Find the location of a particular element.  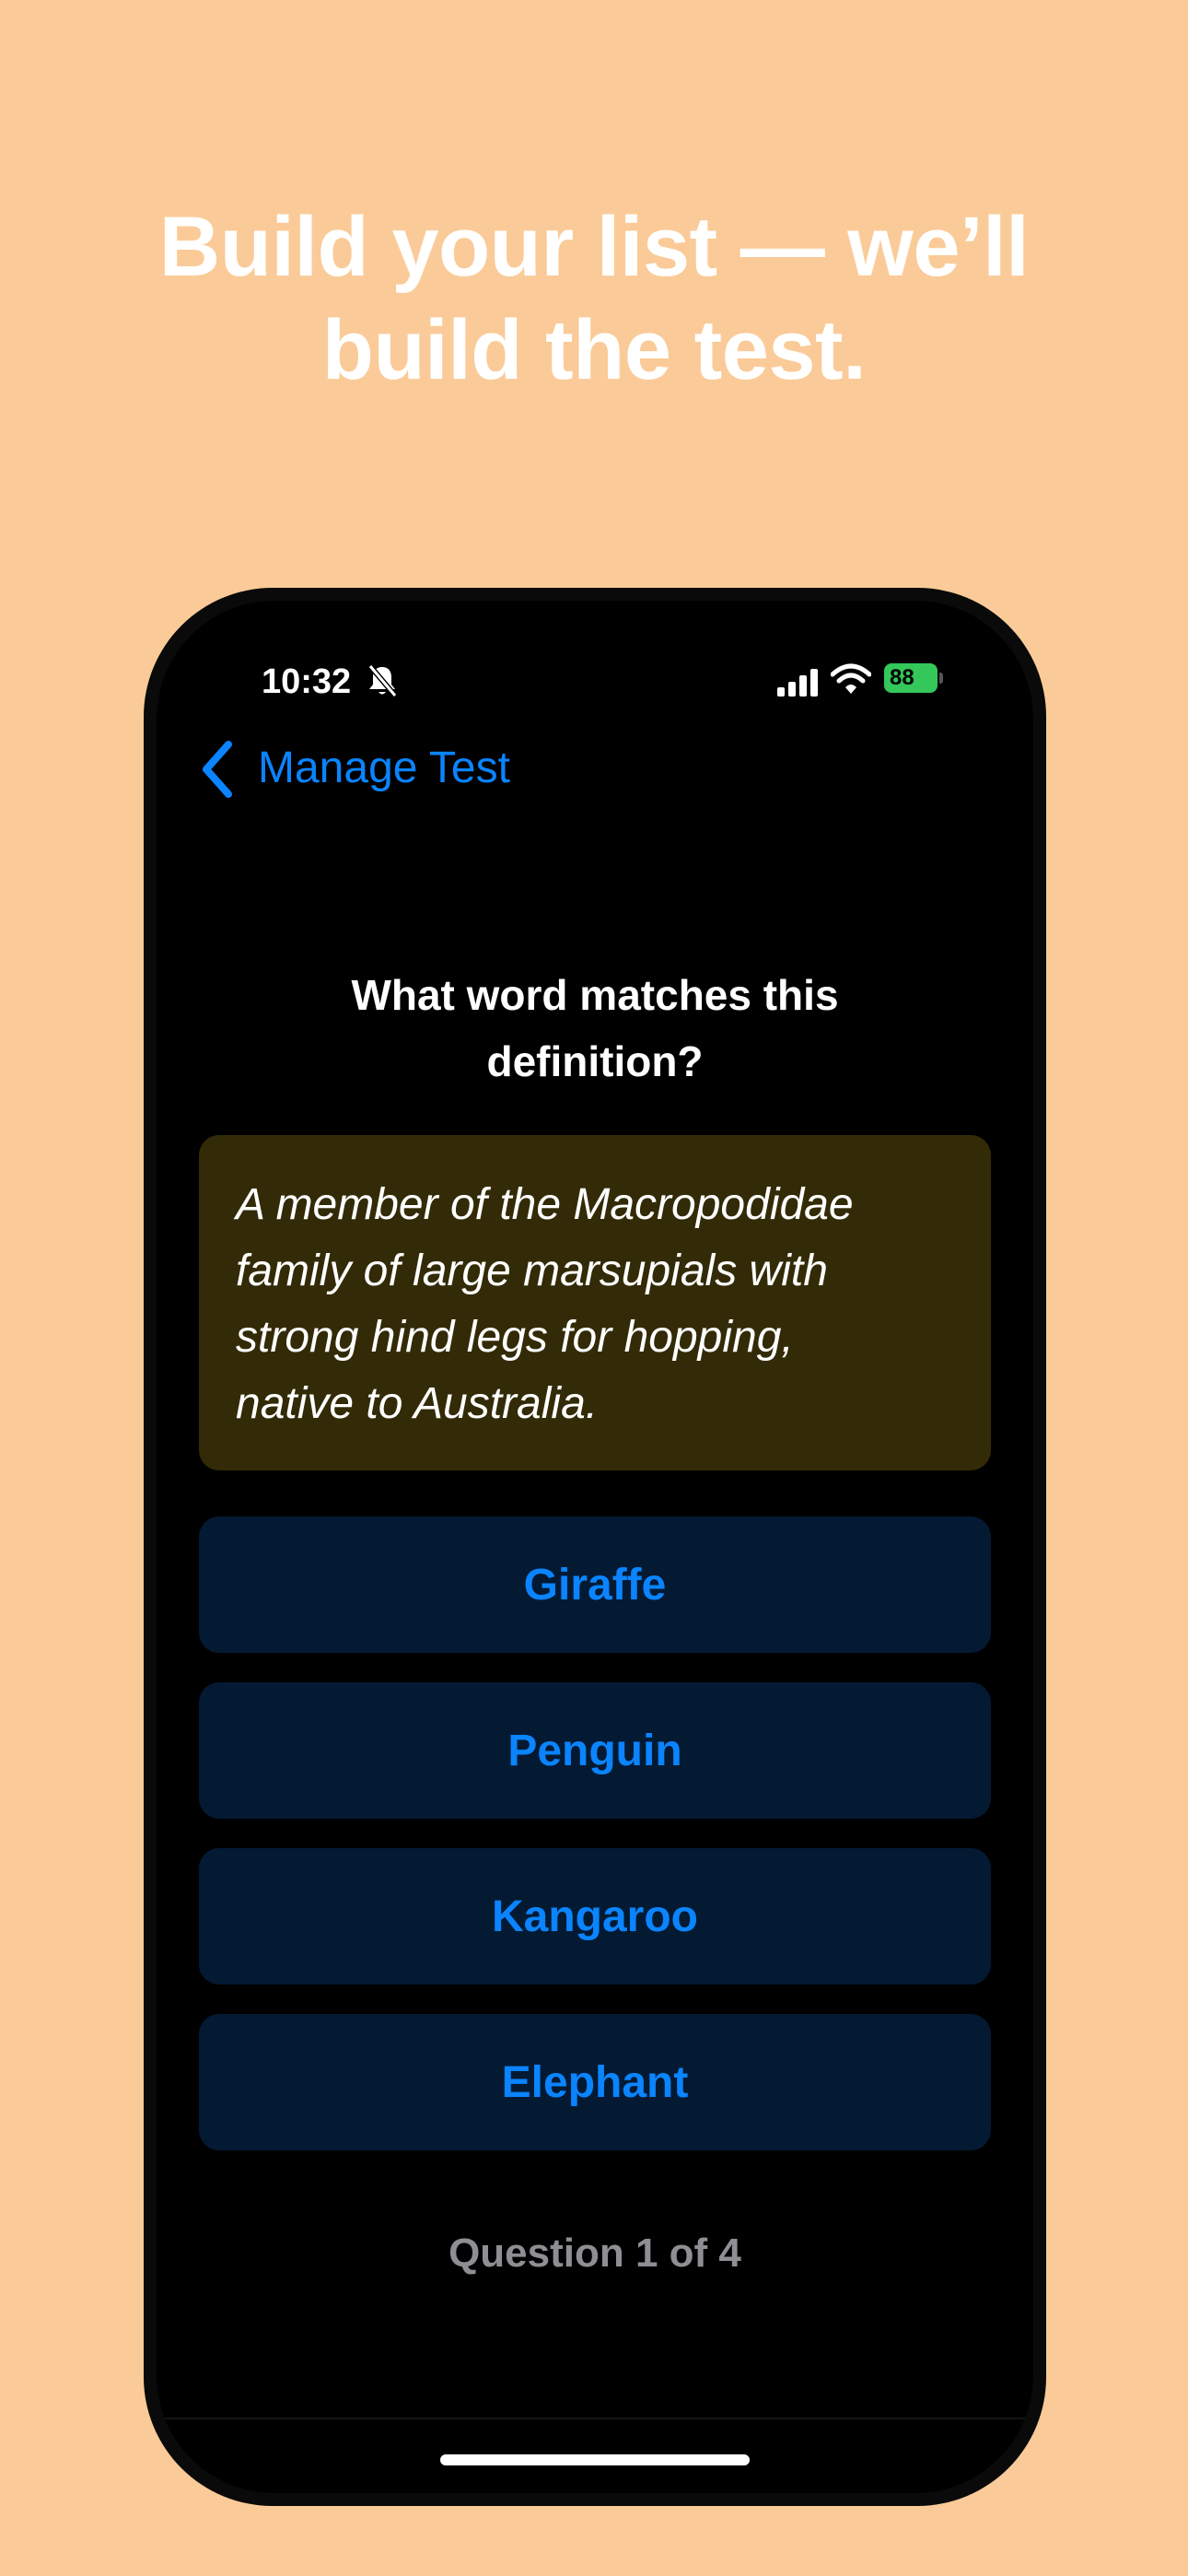

bottom-divider is located at coordinates (595, 2418).